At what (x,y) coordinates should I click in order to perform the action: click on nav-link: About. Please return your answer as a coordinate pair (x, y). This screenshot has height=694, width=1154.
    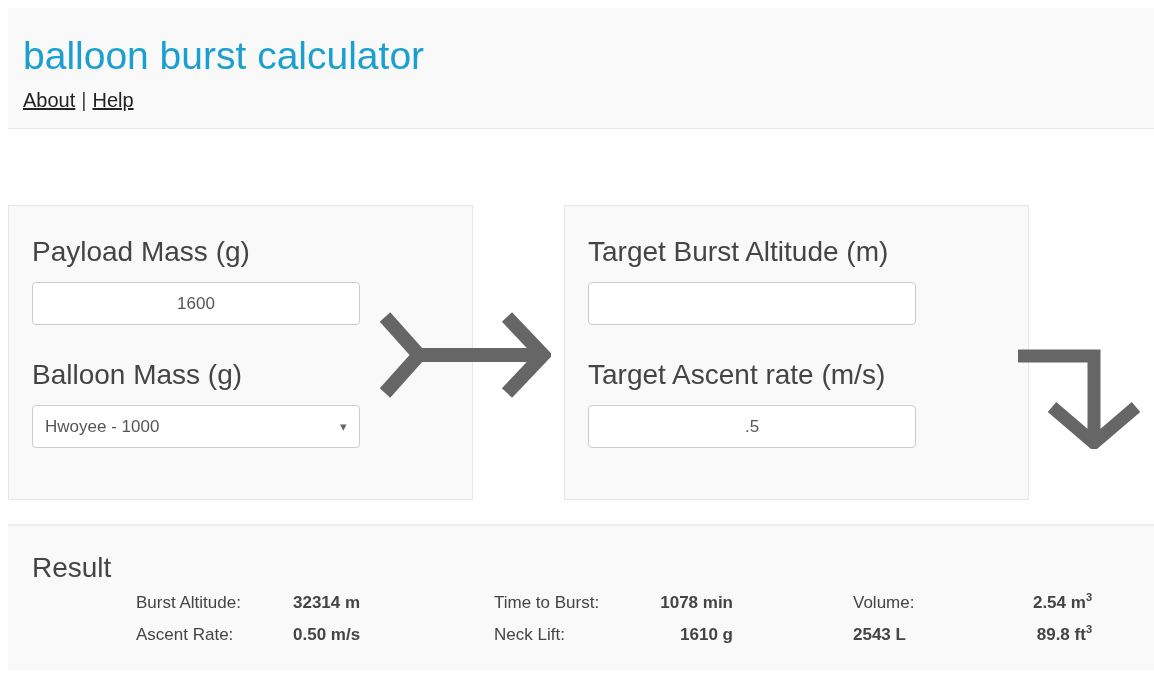
    Looking at the image, I should click on (49, 100).